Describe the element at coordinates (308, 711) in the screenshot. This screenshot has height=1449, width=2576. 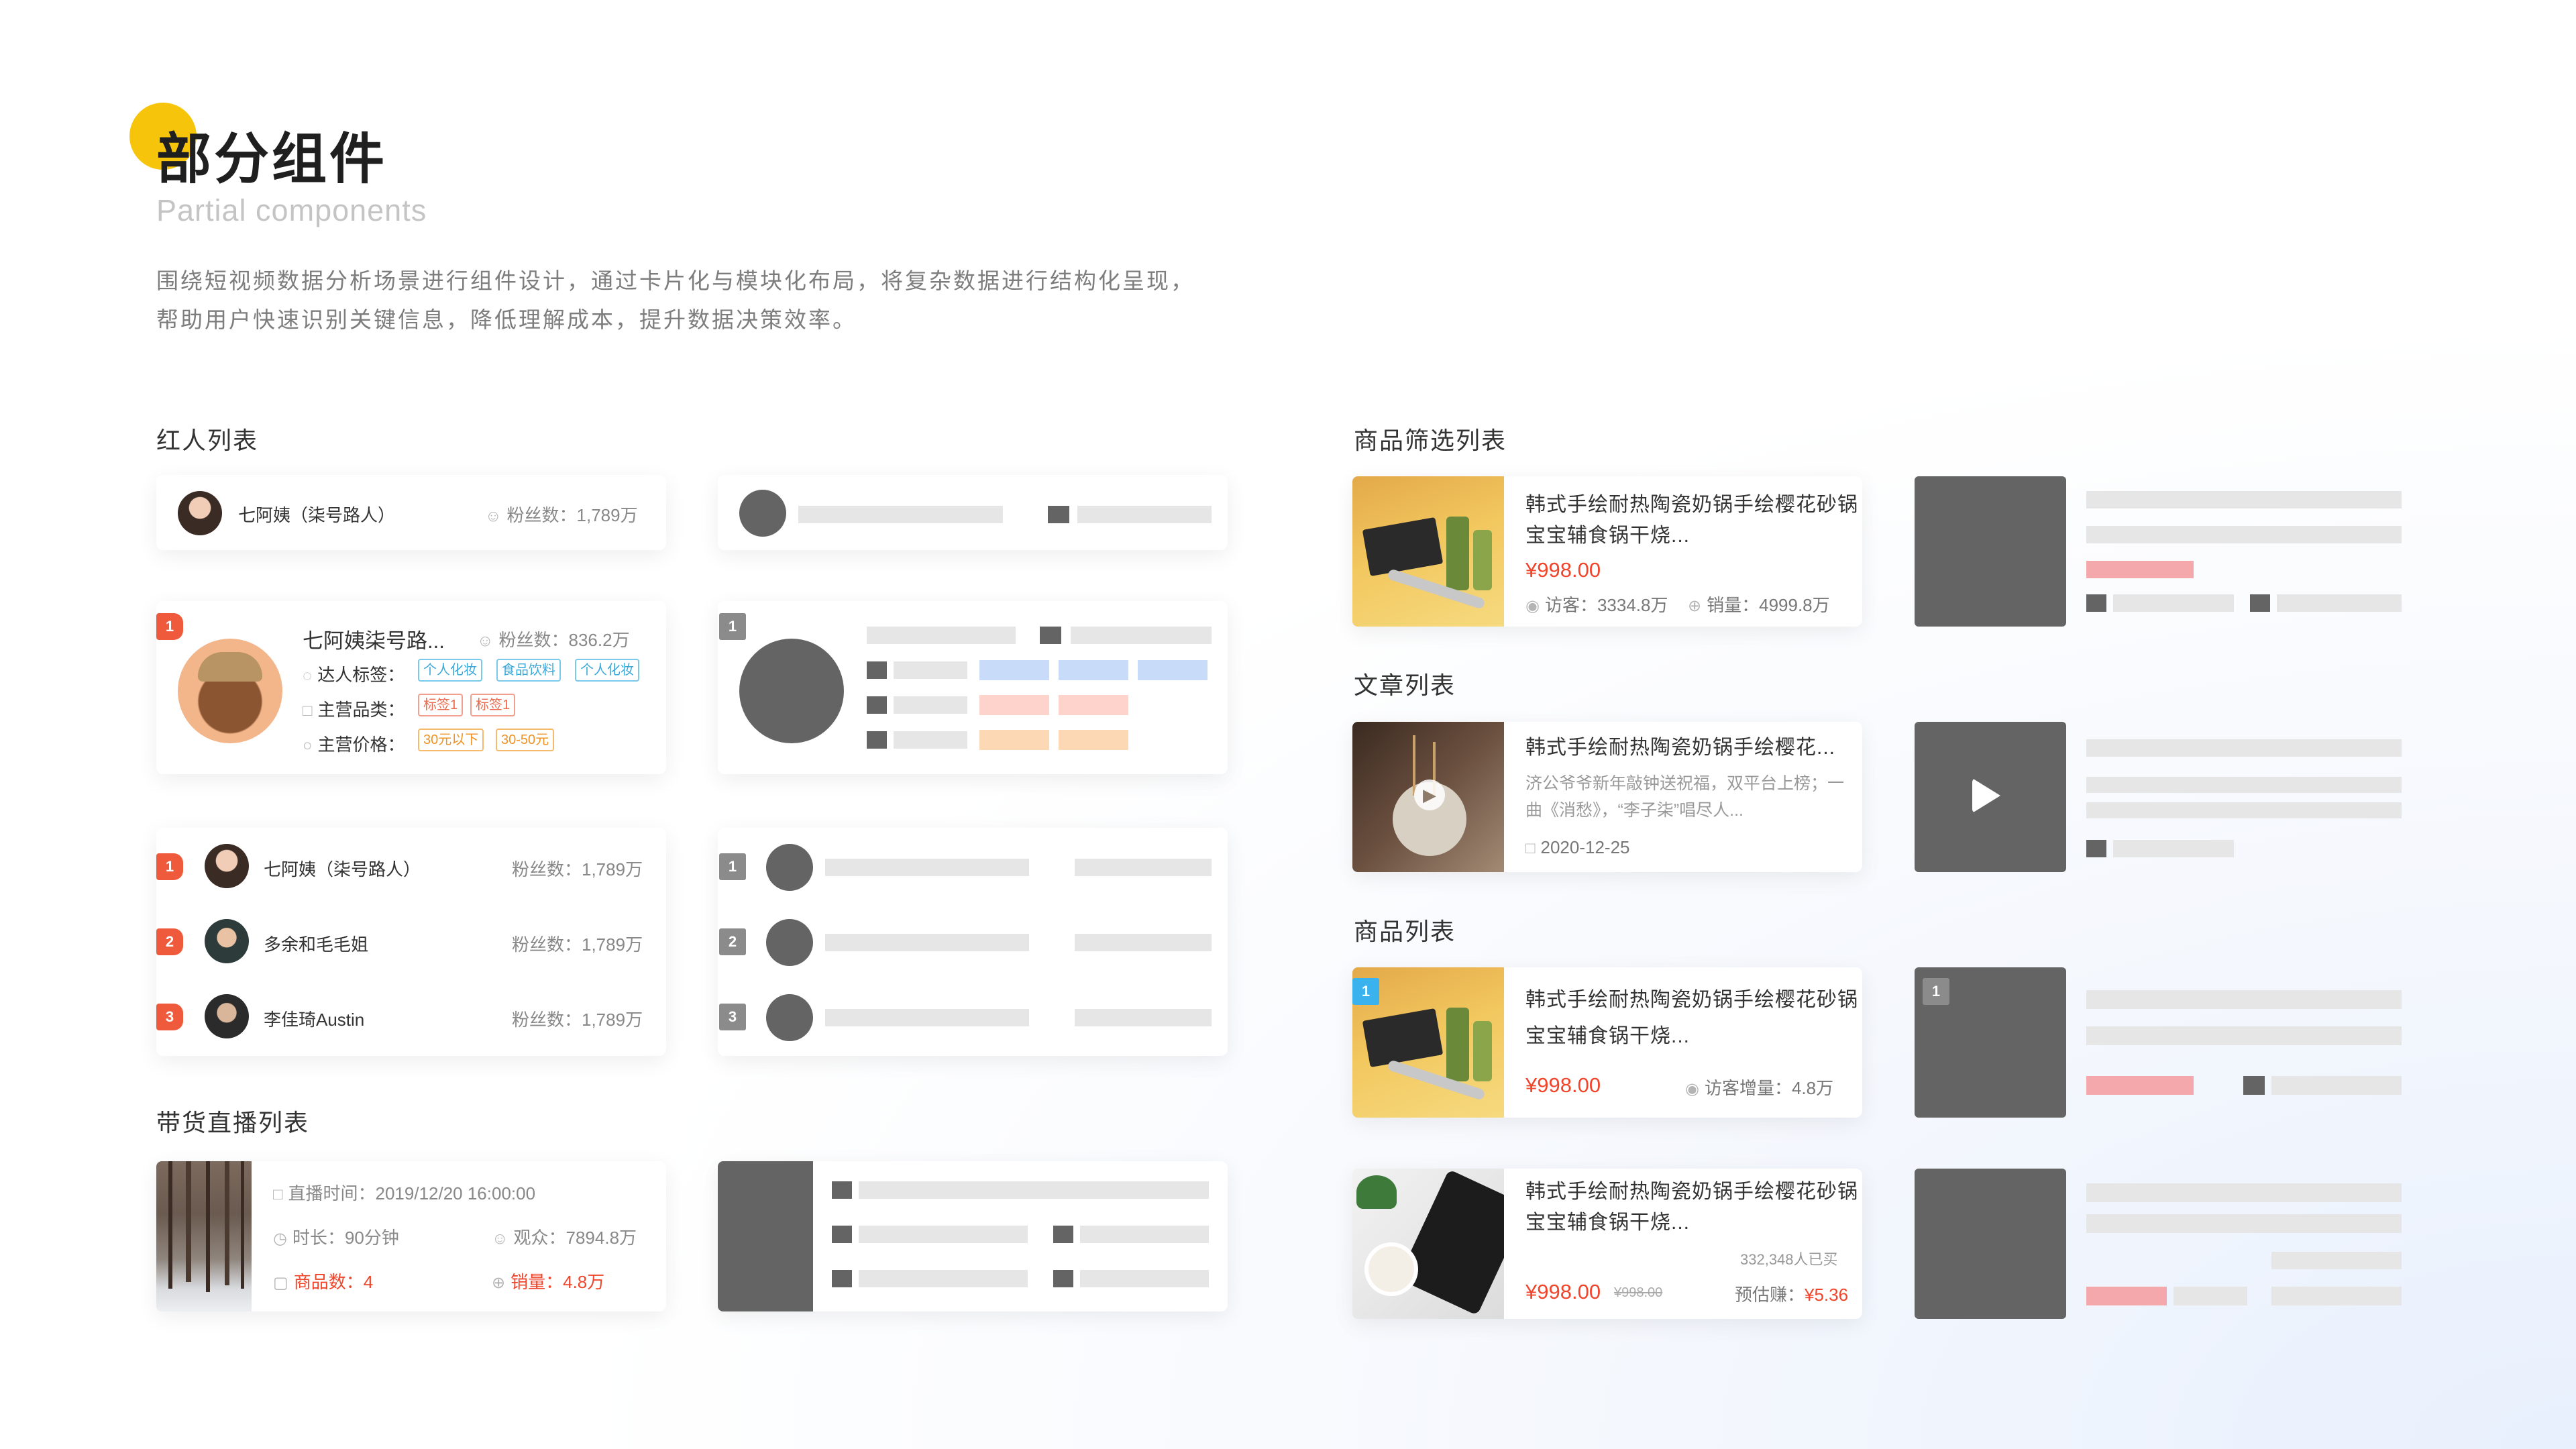
I see `category-icon: □` at that location.